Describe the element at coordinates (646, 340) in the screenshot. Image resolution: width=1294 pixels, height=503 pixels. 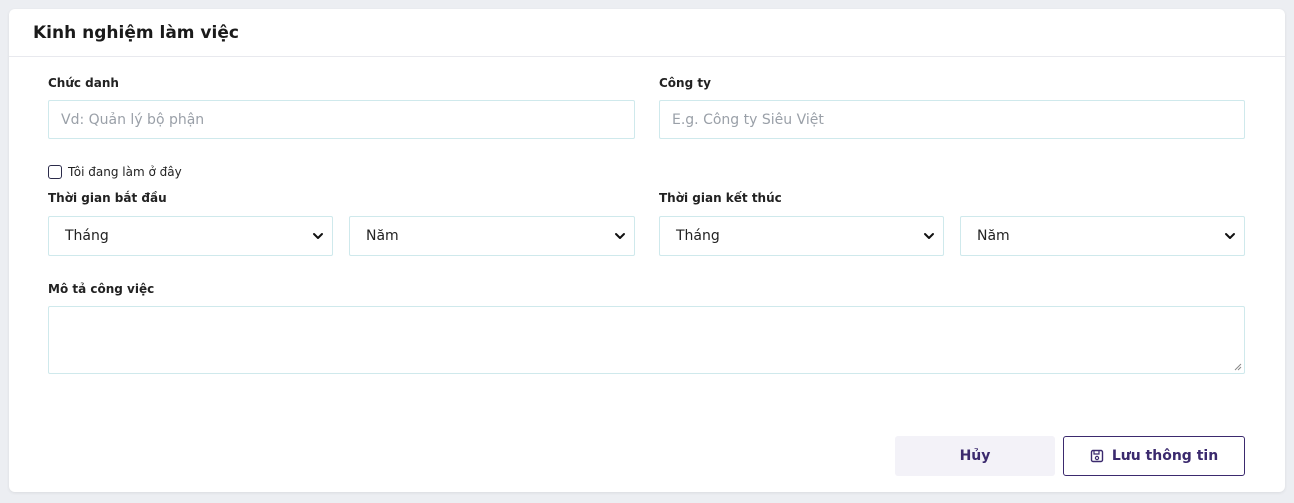
I see `description-textarea` at that location.